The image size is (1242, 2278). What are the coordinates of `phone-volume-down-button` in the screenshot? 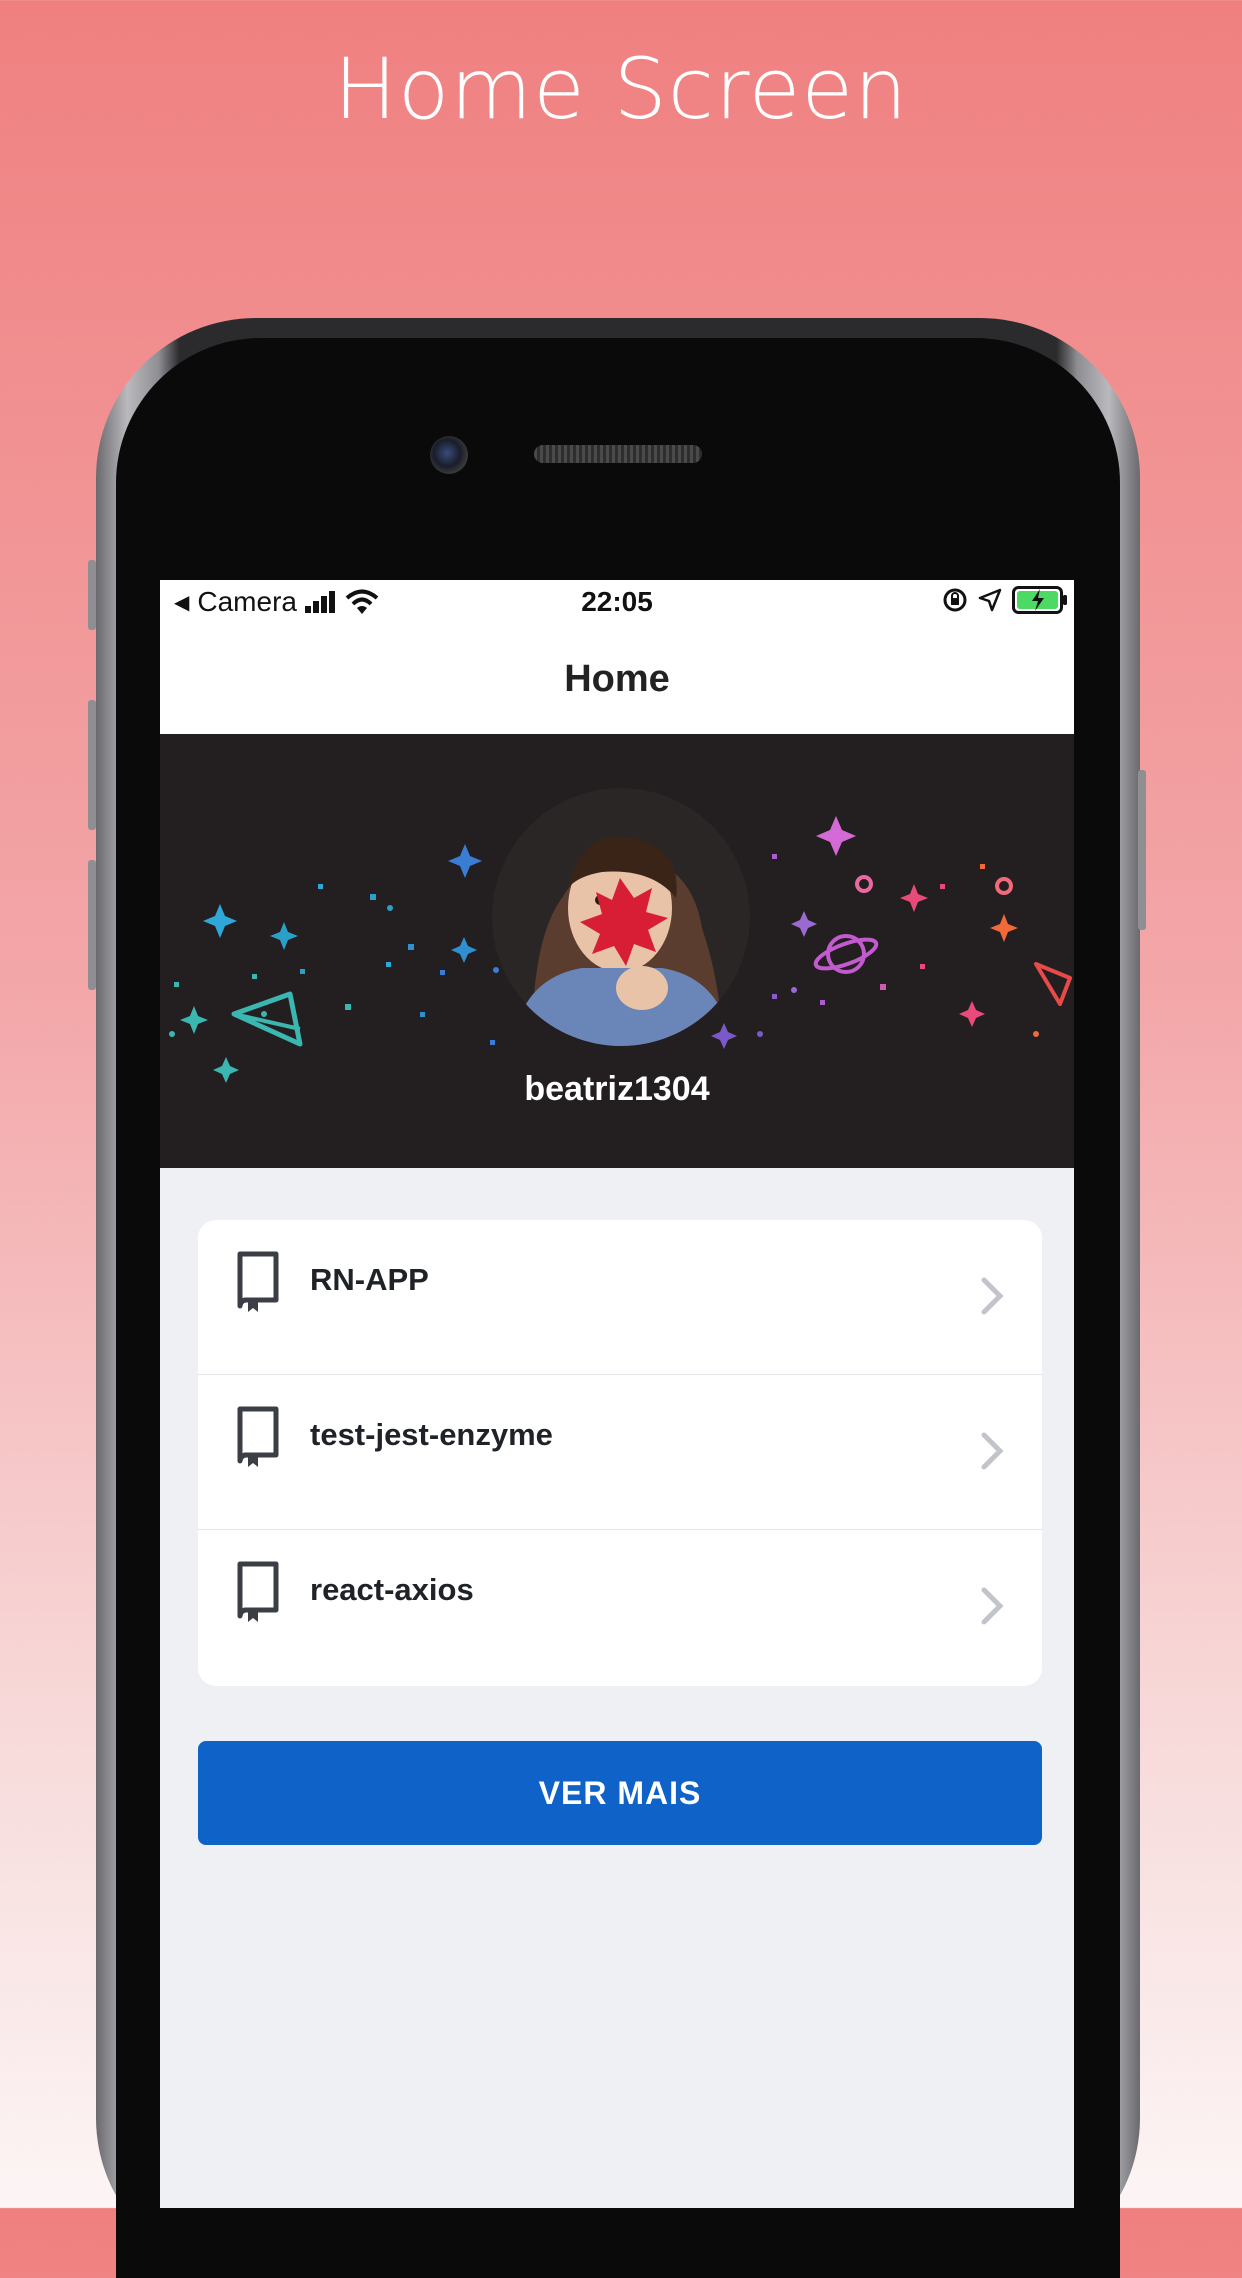 It's located at (92, 925).